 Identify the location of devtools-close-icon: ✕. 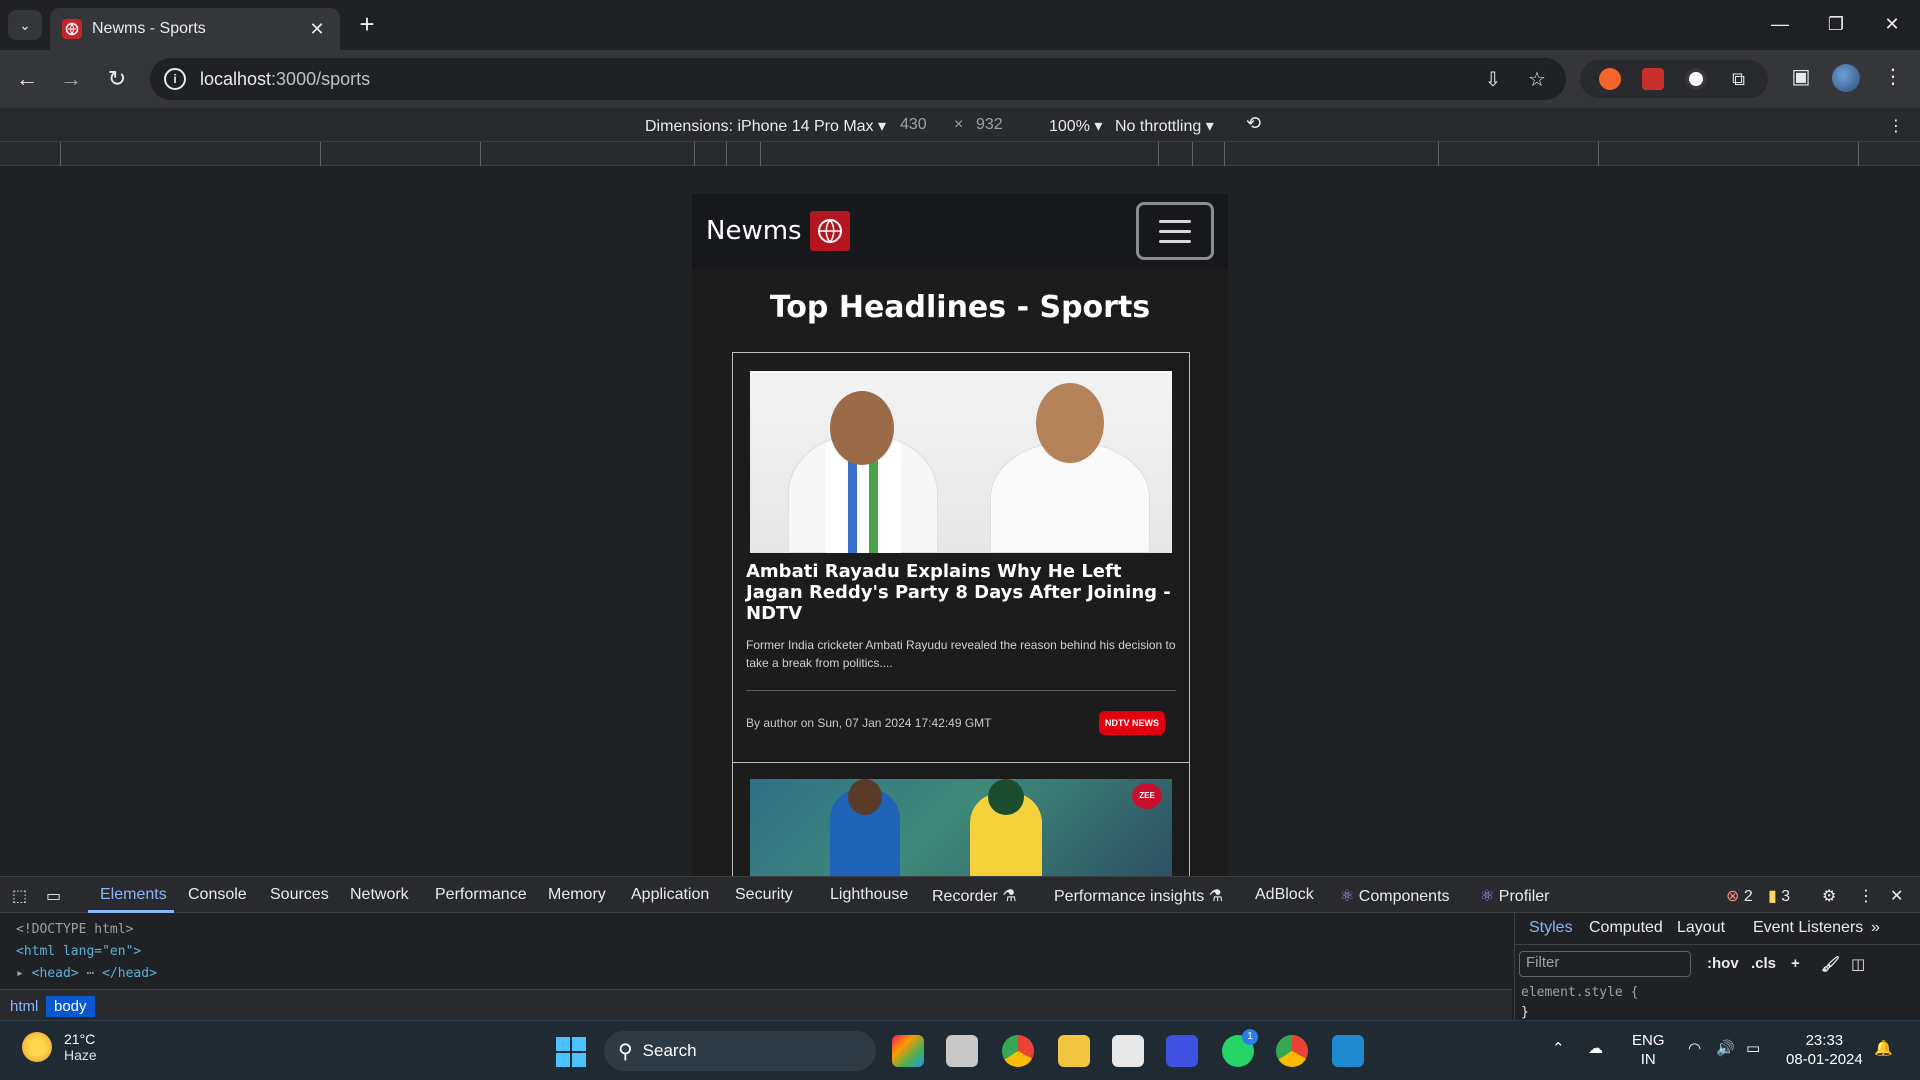
(1896, 896).